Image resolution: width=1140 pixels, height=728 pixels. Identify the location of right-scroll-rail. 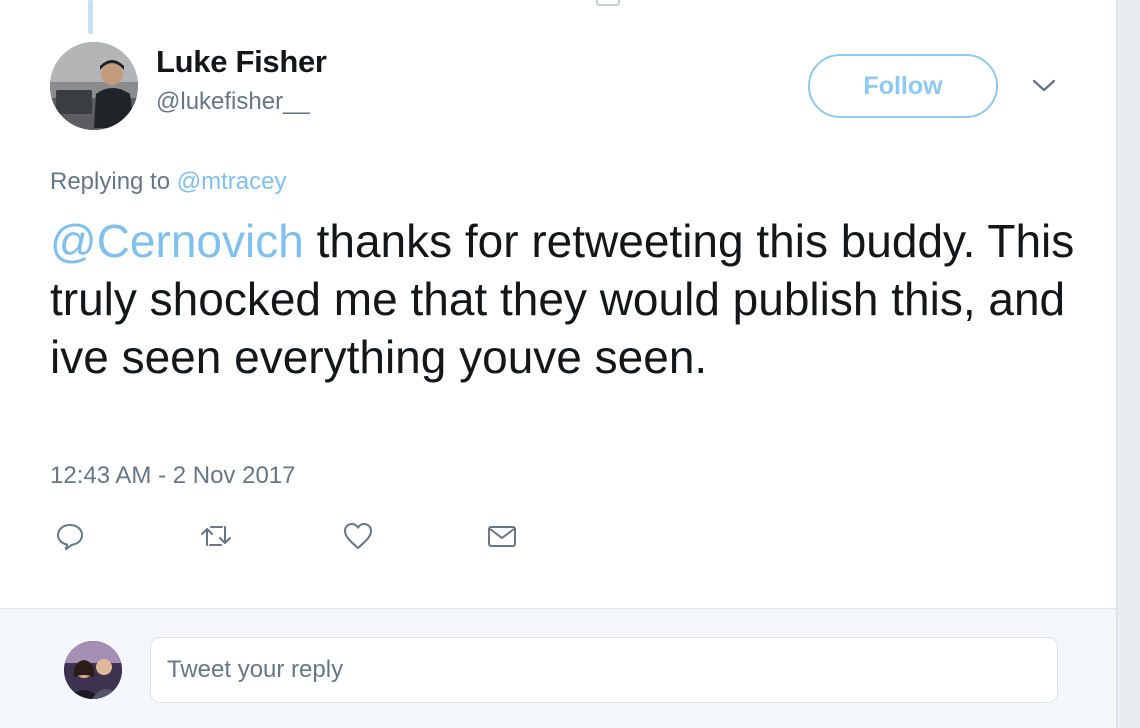
(1128, 364).